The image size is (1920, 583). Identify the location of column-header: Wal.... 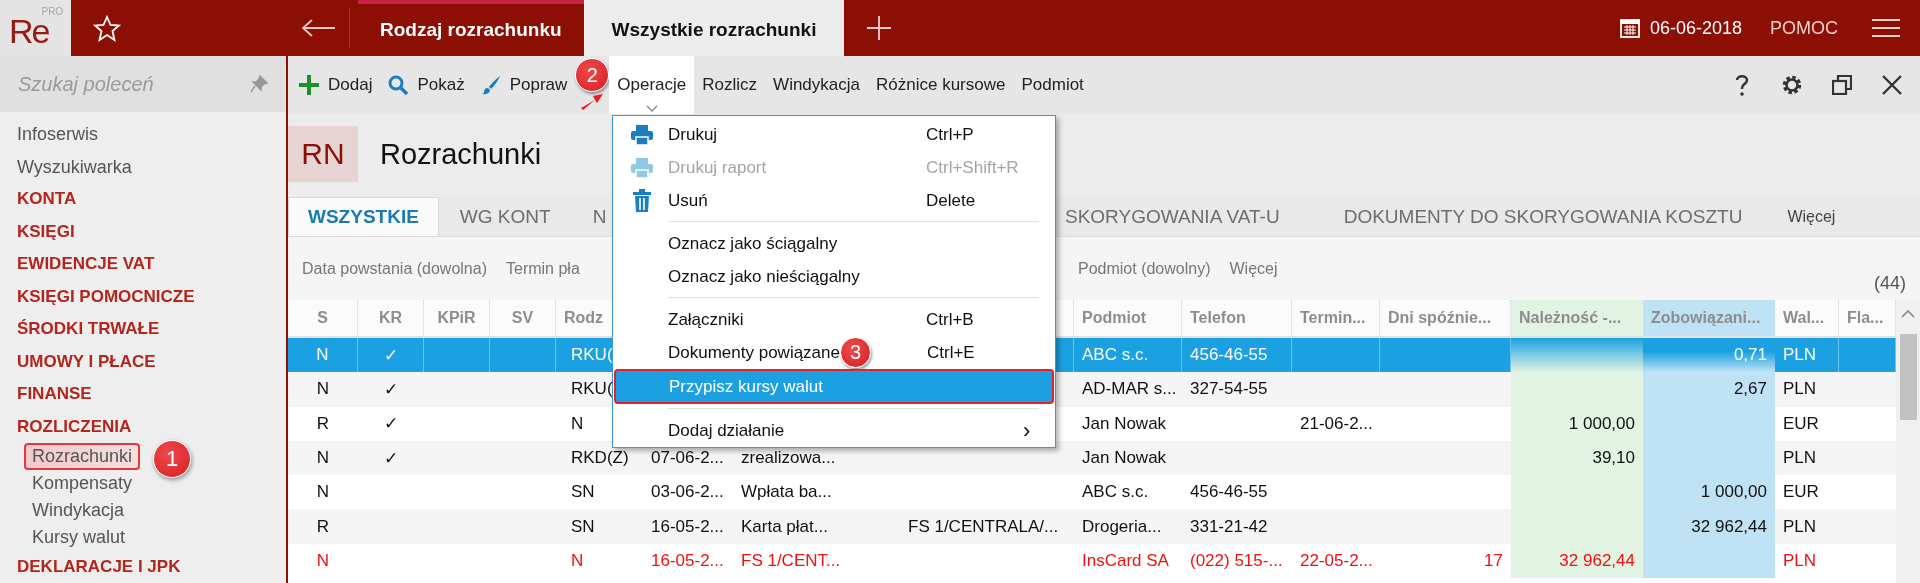
(1804, 318).